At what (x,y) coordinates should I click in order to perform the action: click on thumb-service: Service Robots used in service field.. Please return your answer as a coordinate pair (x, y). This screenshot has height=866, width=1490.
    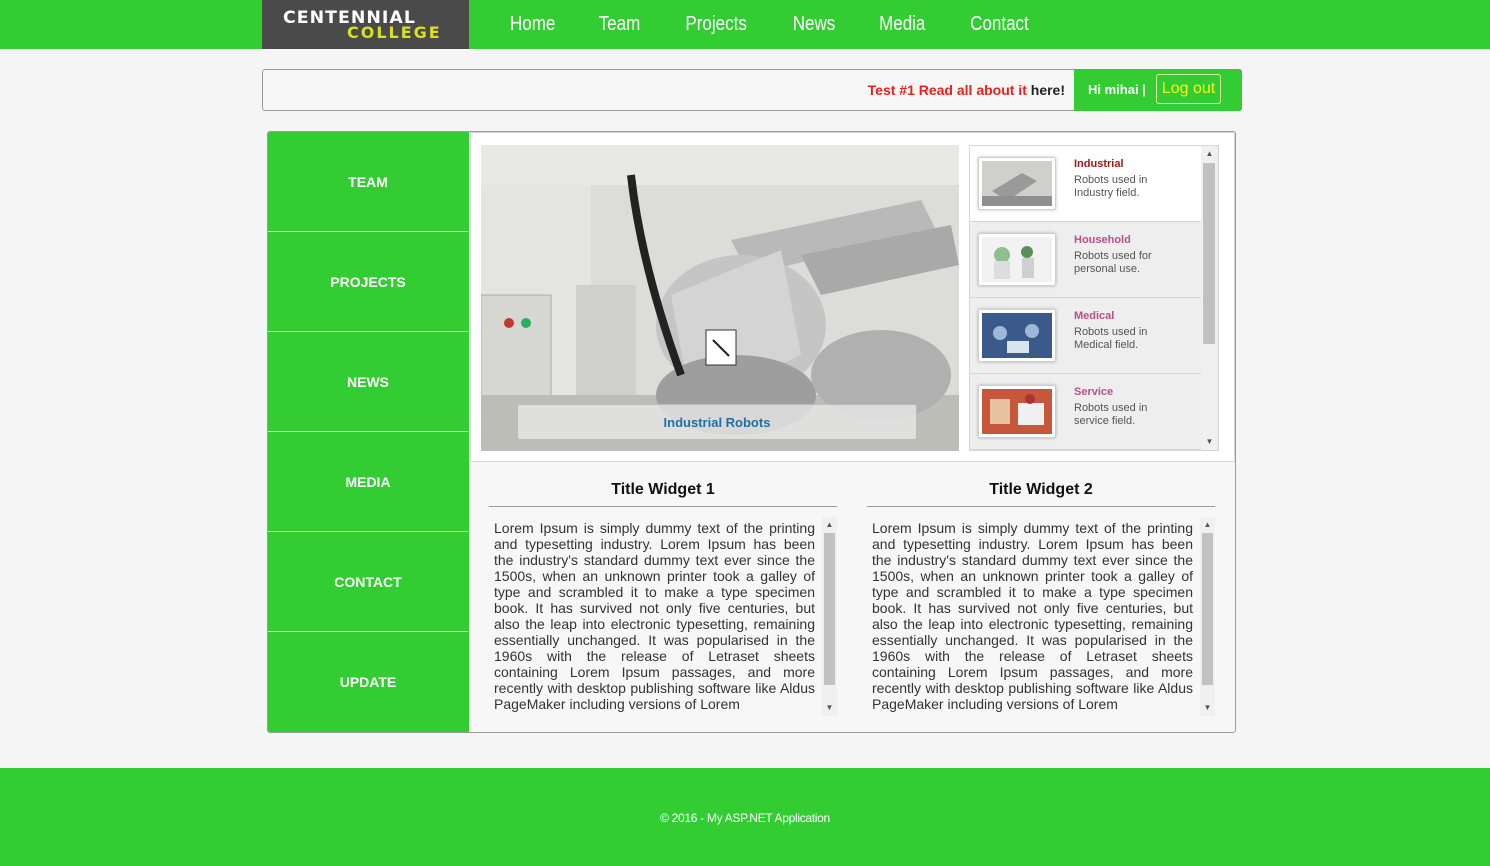
    Looking at the image, I should click on (1086, 412).